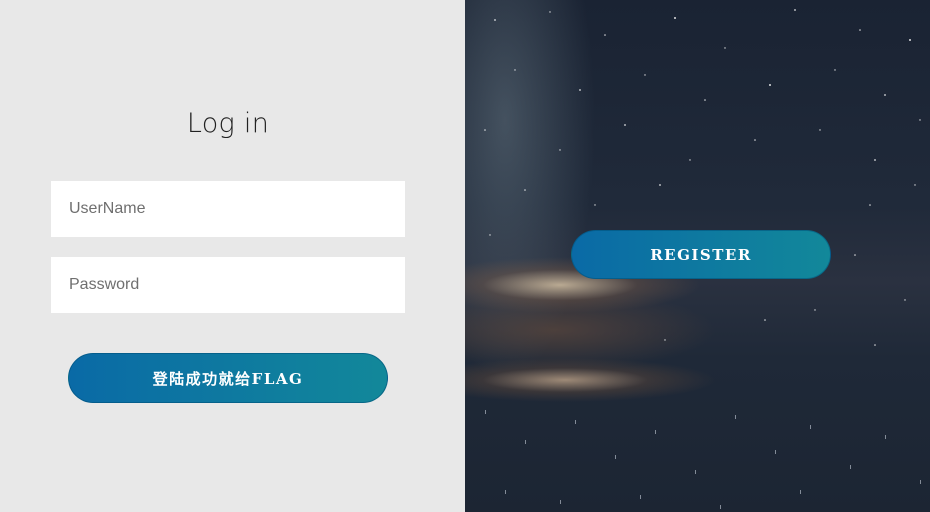 This screenshot has width=930, height=512. I want to click on password-input, so click(228, 285).